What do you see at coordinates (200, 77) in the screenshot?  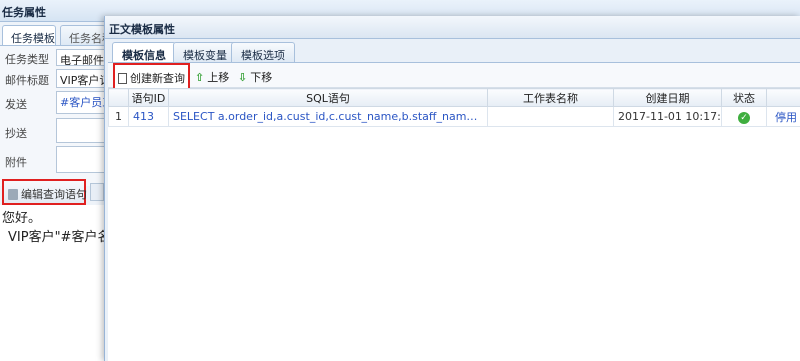 I see `arrow-up-icon: ⇧` at bounding box center [200, 77].